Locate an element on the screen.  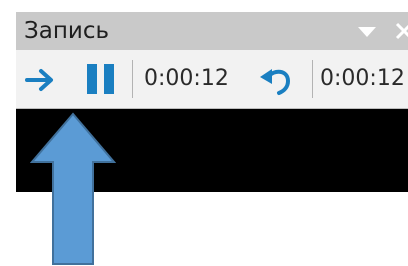
panel-title: Запись is located at coordinates (67, 31).